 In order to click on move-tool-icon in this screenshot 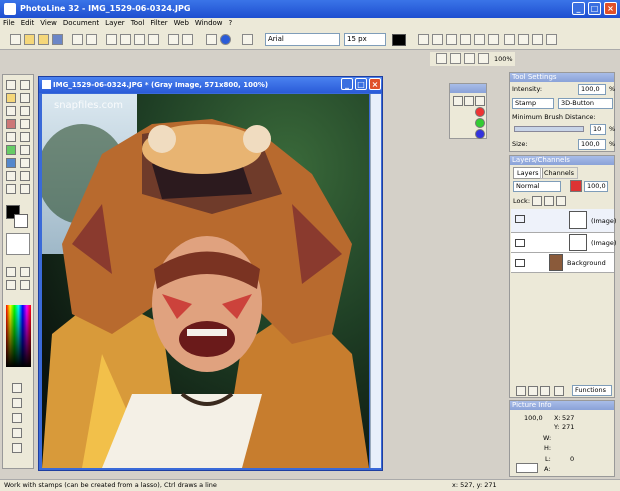, I will do `click(25, 189)`.